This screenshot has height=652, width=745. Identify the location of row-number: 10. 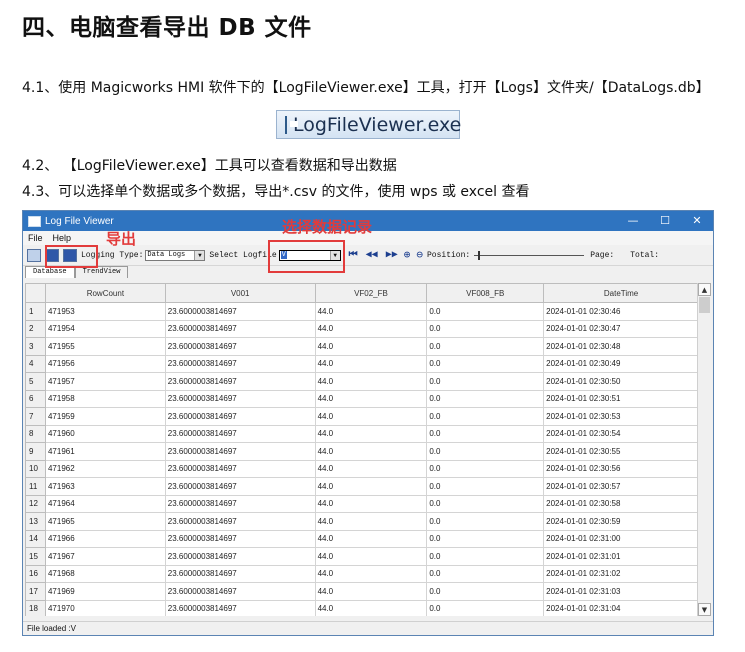
(35, 468).